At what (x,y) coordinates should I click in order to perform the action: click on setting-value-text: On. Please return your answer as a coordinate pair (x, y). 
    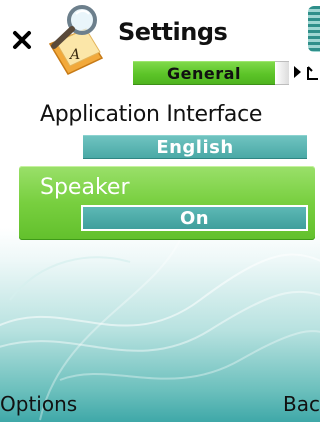
    Looking at the image, I should click on (194, 218).